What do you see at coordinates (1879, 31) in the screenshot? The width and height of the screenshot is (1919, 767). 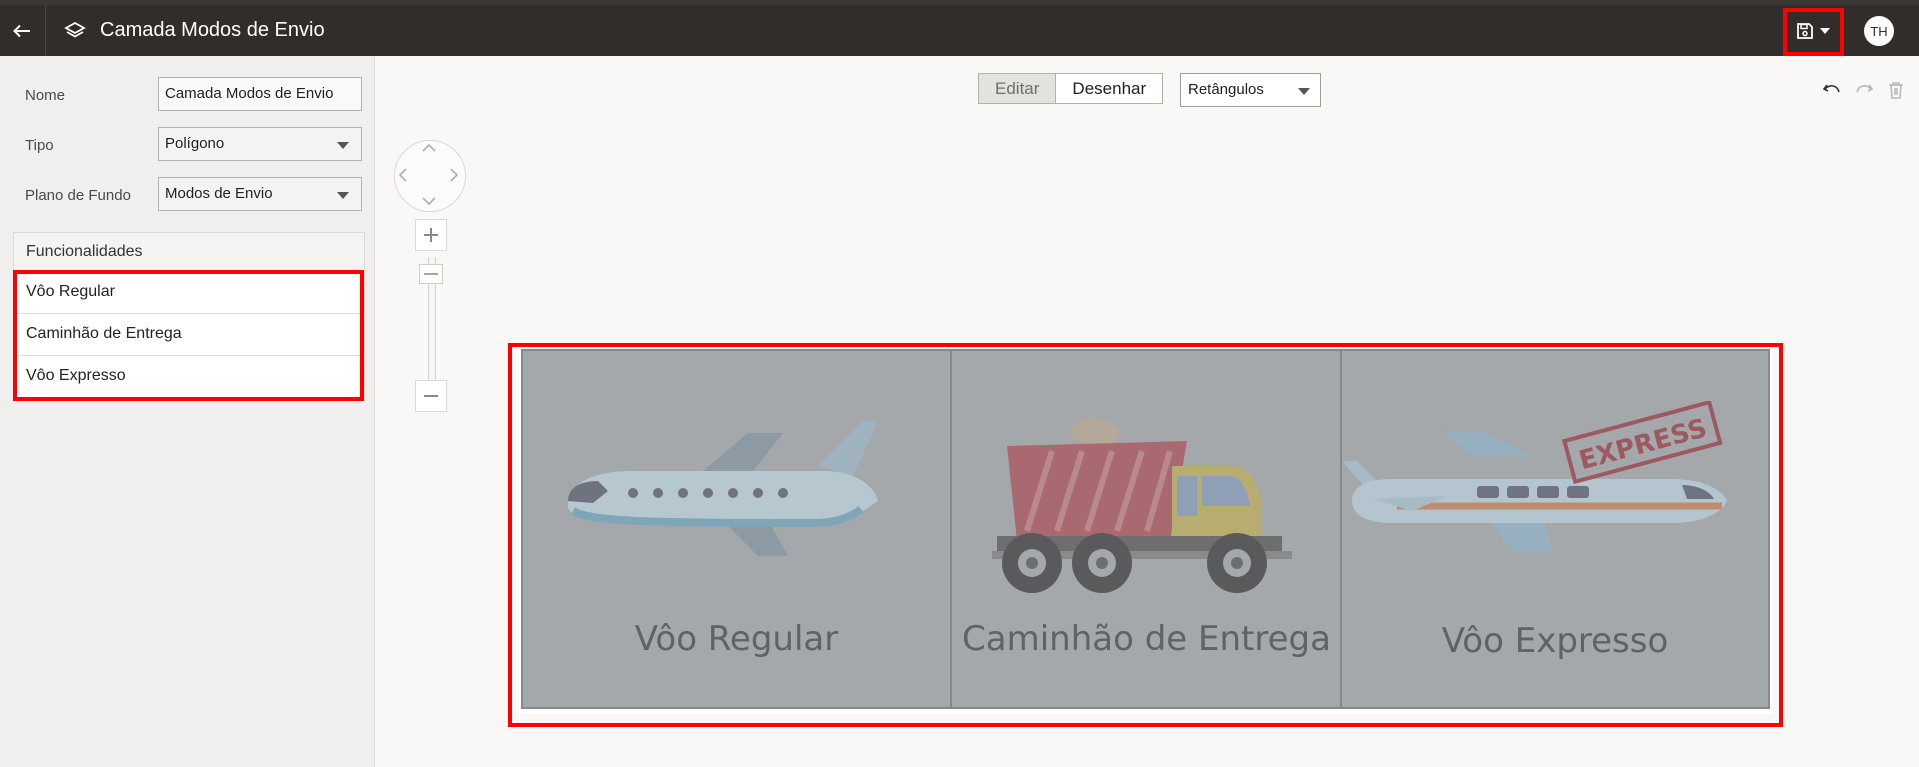 I see `user-avatar: TH` at bounding box center [1879, 31].